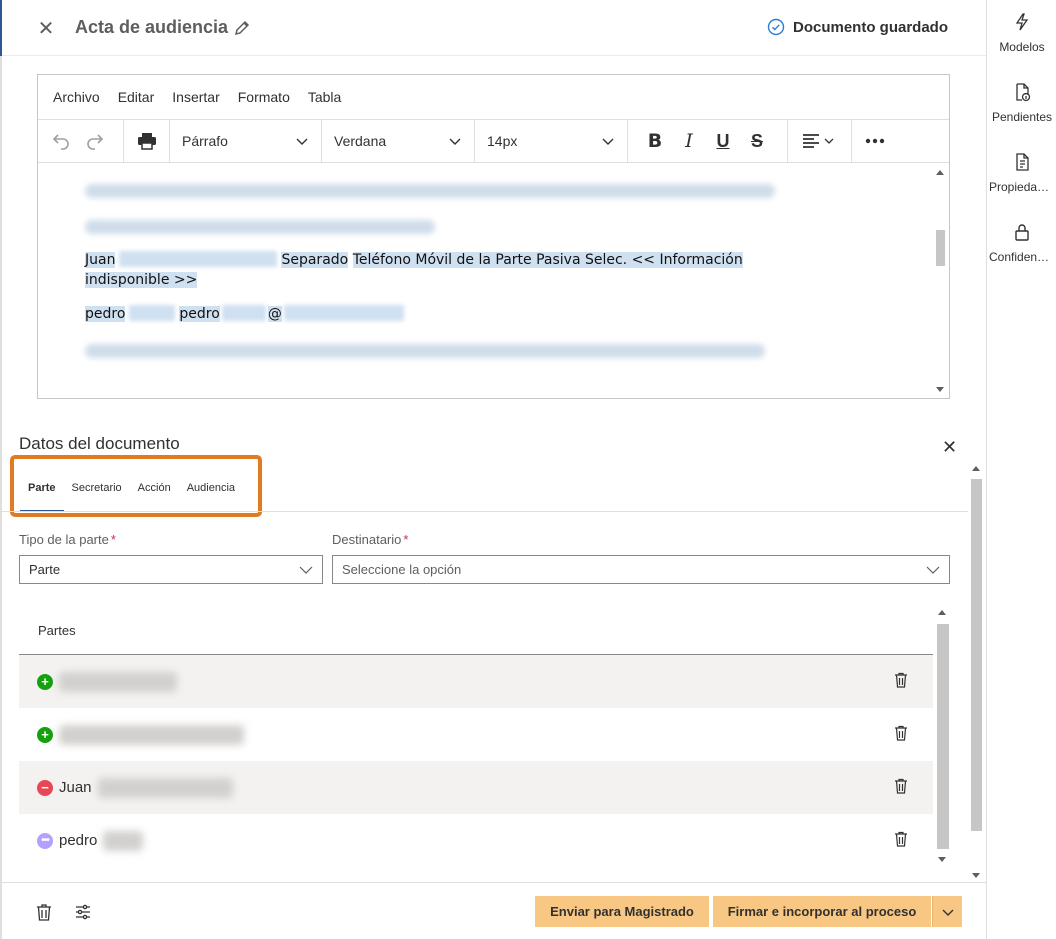 The height and width of the screenshot is (939, 1056). Describe the element at coordinates (494, 28) in the screenshot. I see `document-header: ✕ Acta de audiencia Documento guardado` at that location.